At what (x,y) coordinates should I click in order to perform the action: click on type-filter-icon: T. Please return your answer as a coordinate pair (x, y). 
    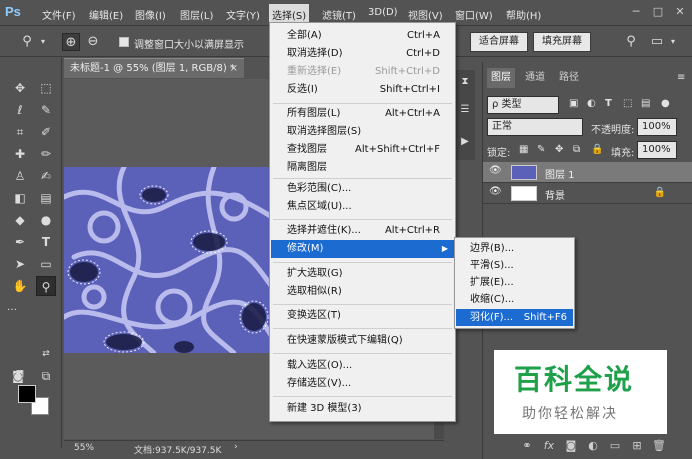
    Looking at the image, I should click on (608, 103).